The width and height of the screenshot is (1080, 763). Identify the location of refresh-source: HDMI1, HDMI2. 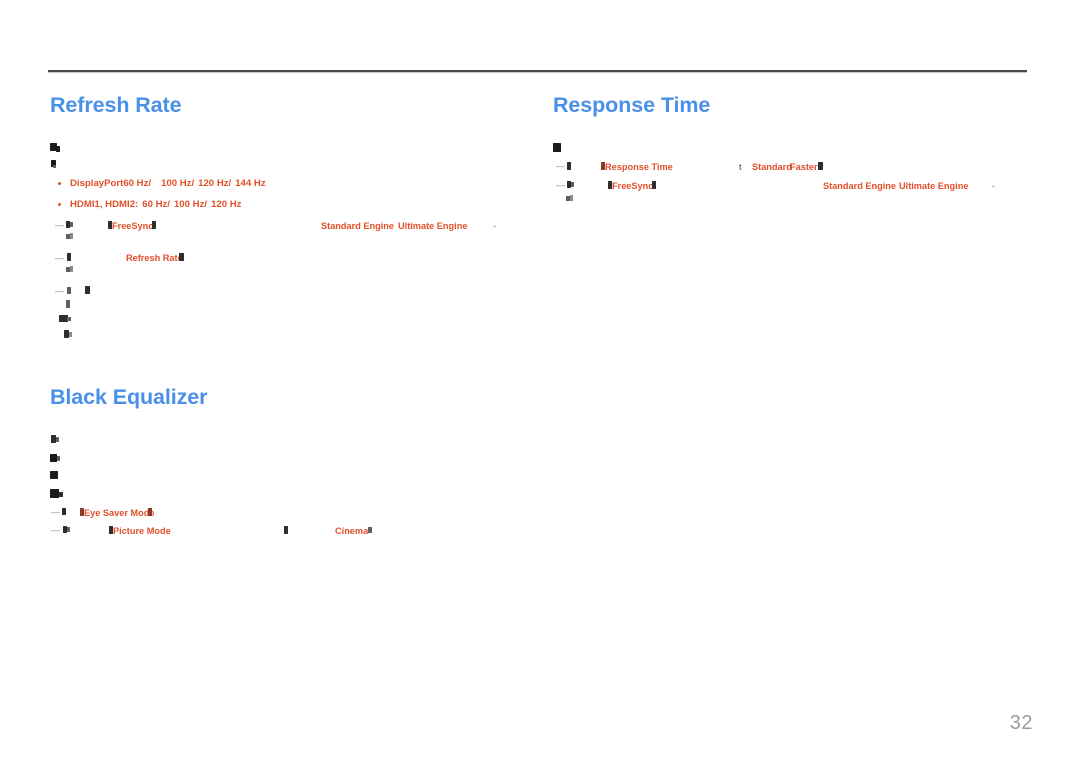
(103, 204).